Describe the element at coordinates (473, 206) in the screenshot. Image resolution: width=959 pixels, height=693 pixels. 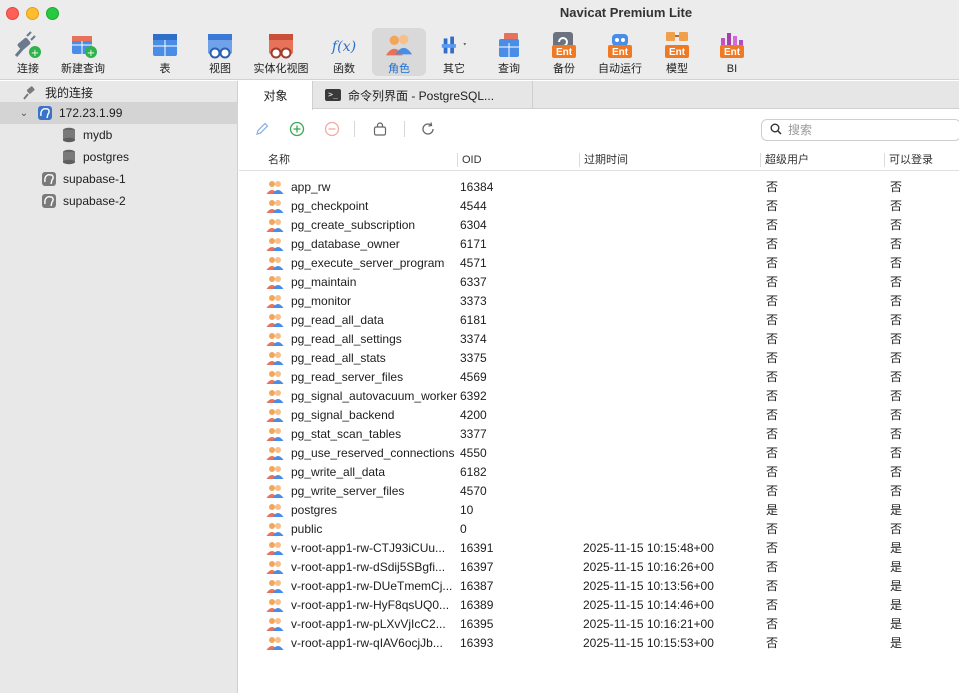
I see `oid-cell: 4544` at that location.